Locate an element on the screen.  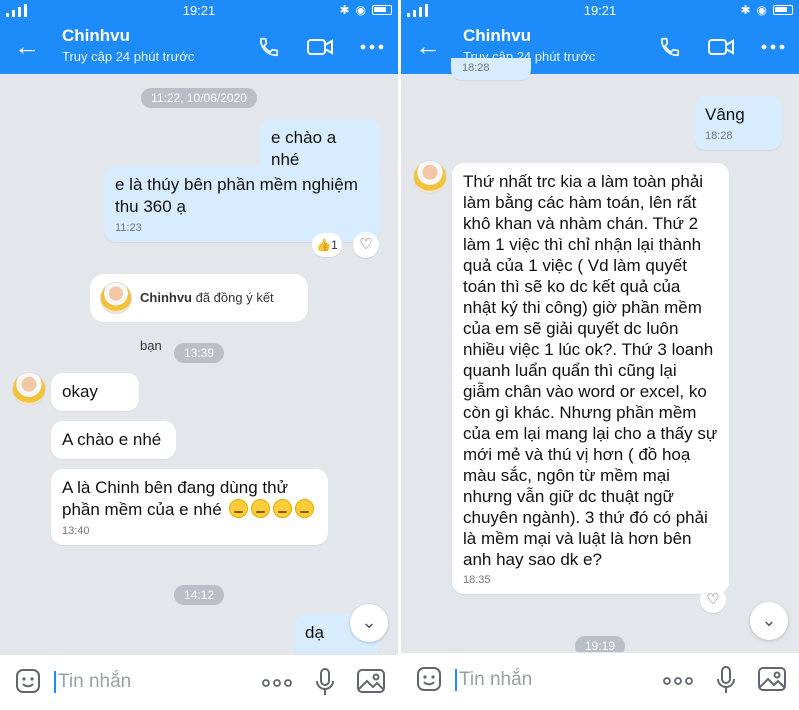
thumbs-up-icon: 👍 is located at coordinates (324, 245).